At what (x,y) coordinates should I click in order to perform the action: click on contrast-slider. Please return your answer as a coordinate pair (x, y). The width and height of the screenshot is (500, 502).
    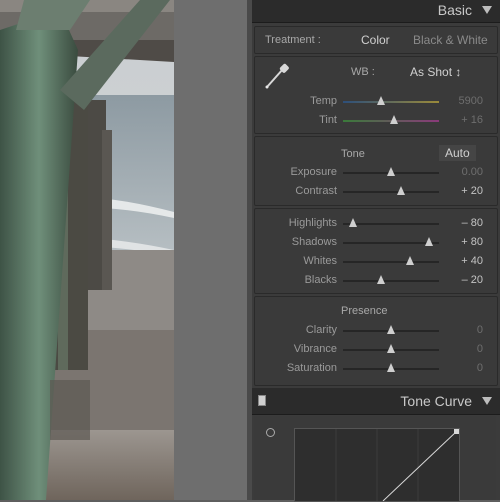
    Looking at the image, I should click on (391, 192).